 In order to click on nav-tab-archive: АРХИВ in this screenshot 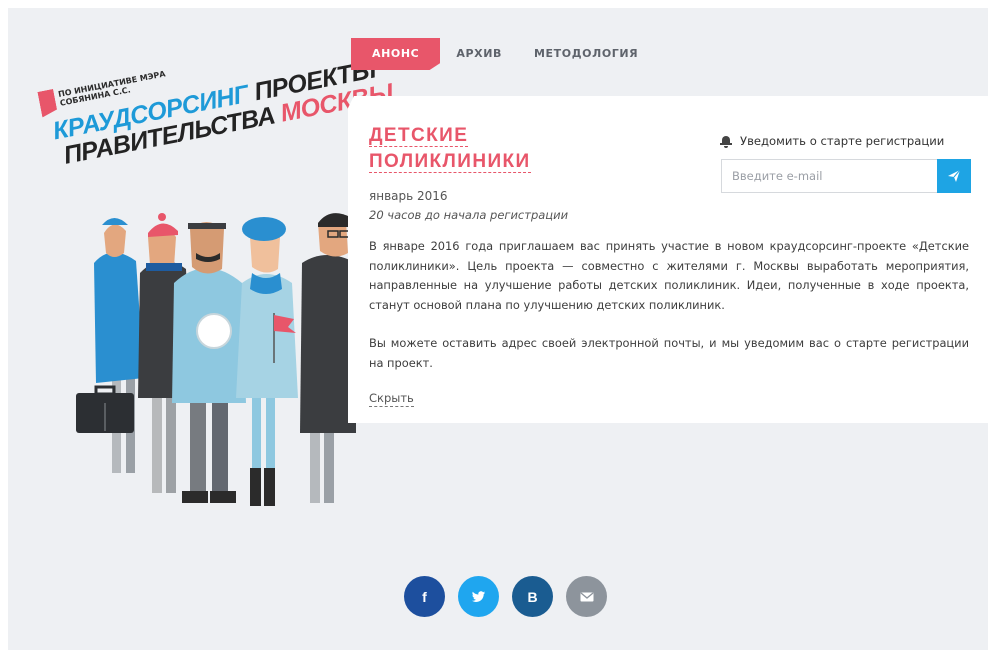, I will do `click(479, 54)`.